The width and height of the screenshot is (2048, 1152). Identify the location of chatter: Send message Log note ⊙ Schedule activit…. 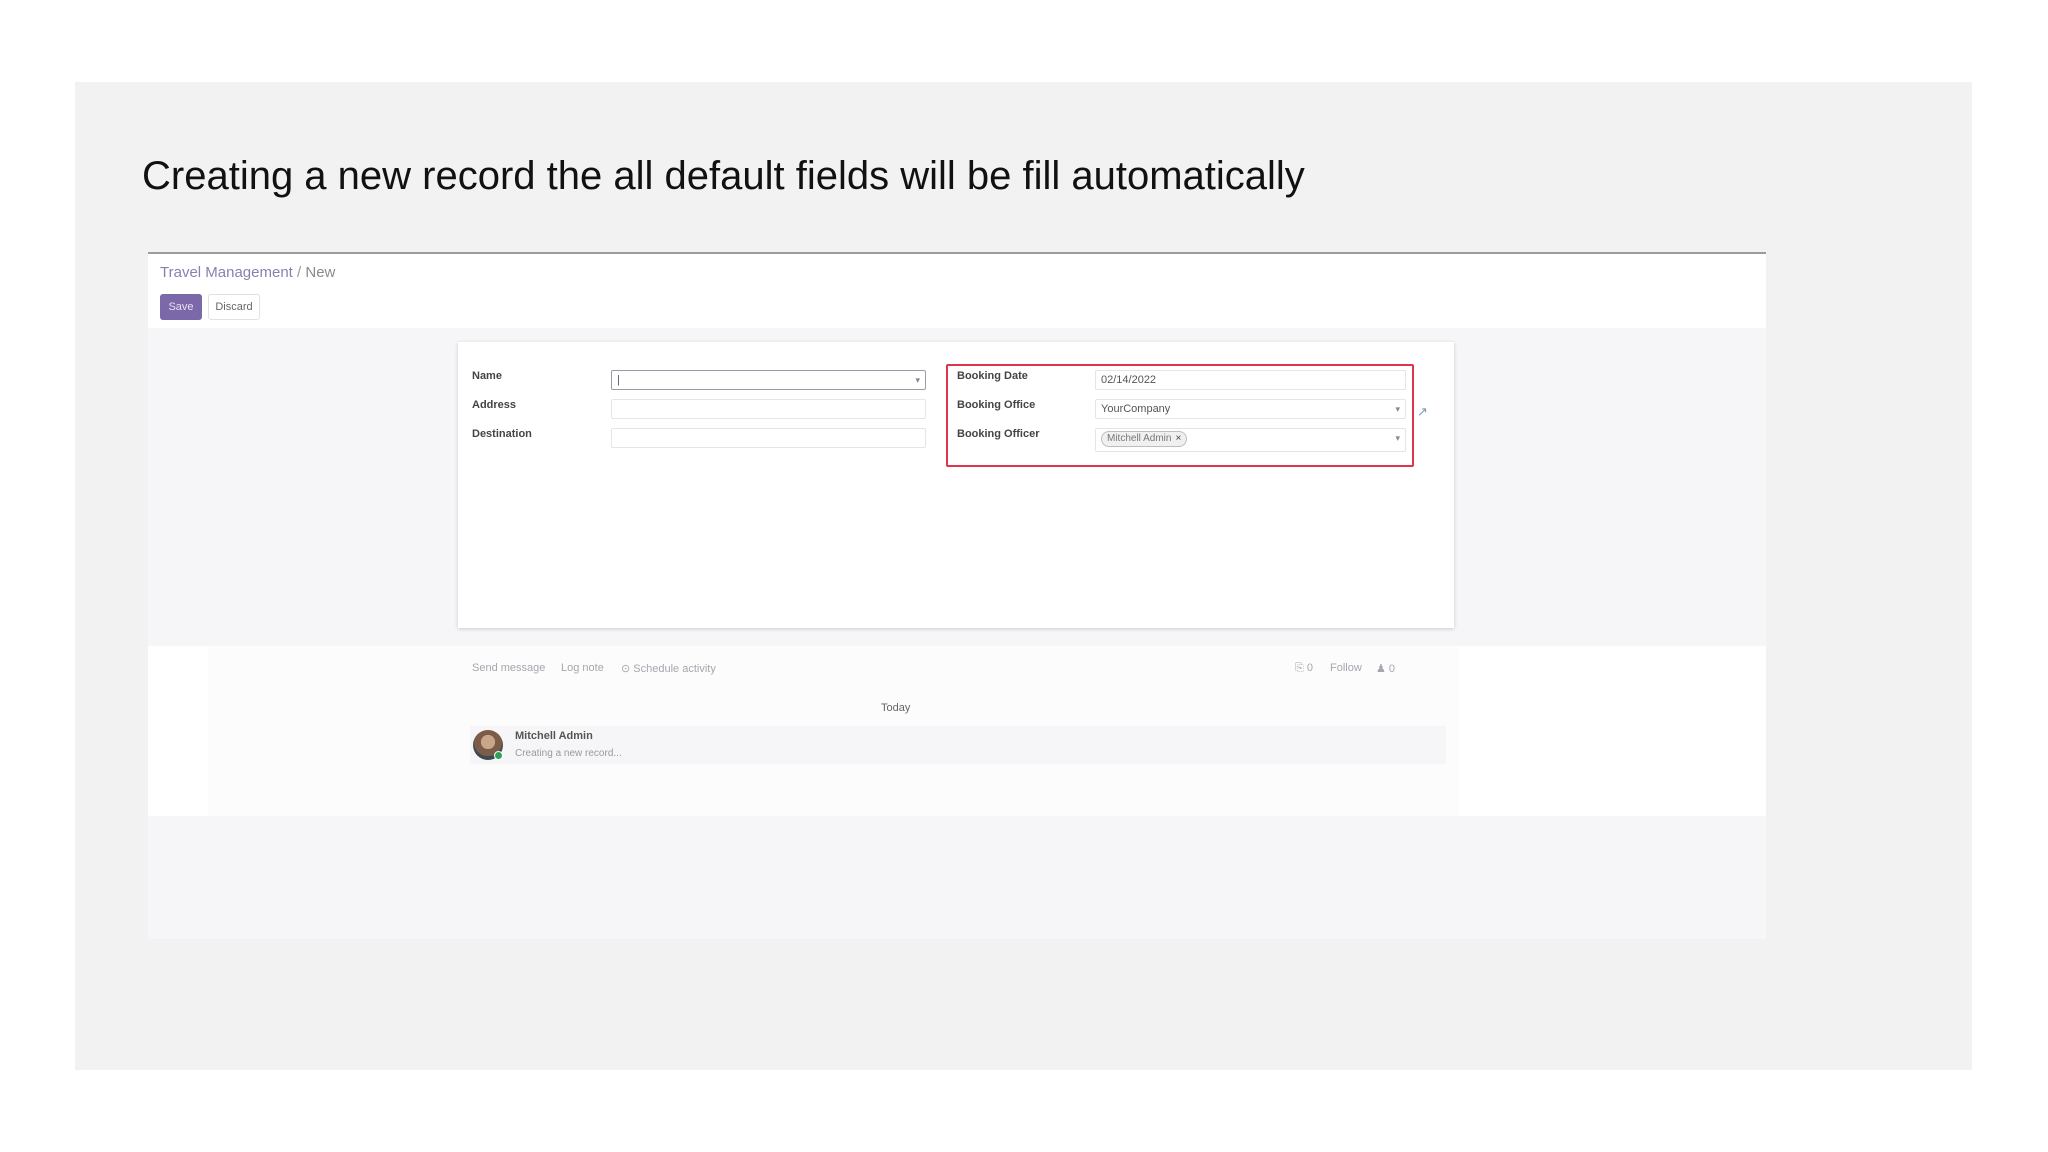
(957, 731).